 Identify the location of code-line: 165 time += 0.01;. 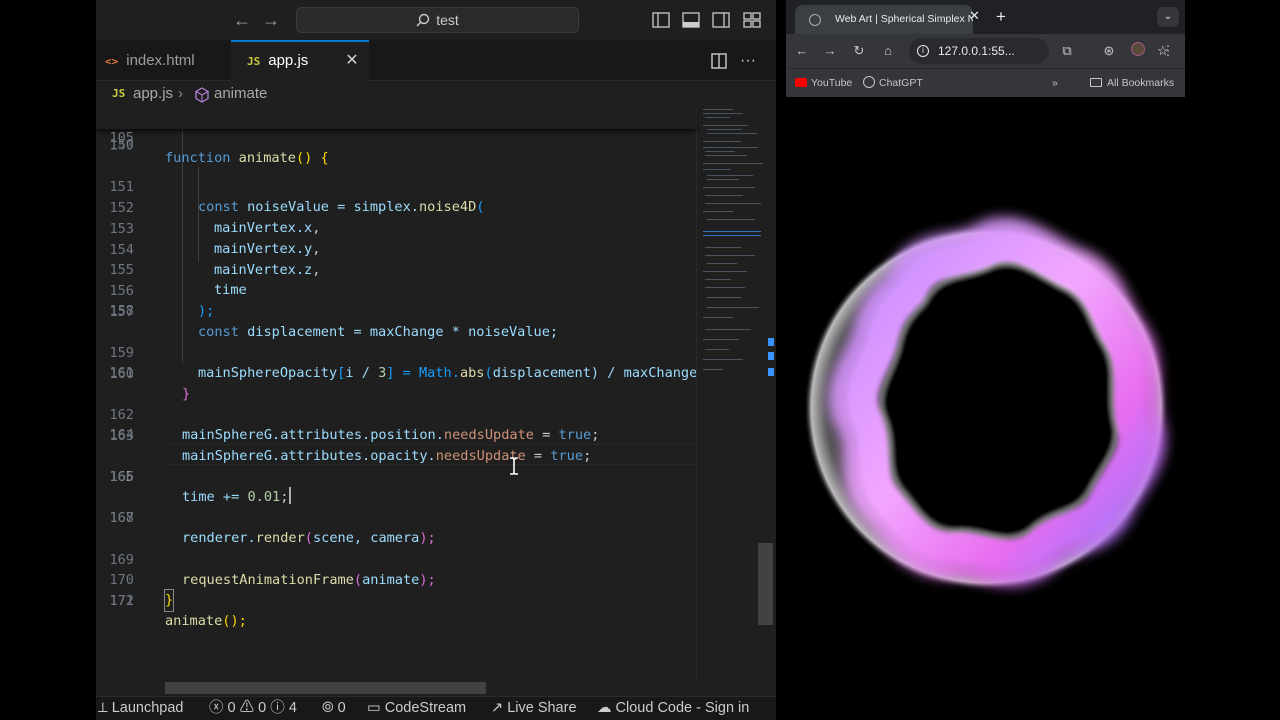
(396, 475).